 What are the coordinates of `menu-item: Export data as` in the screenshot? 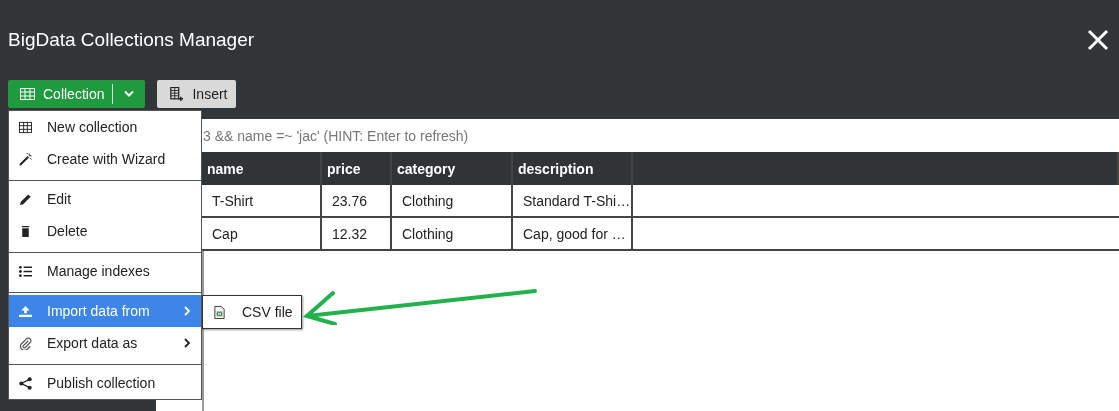 It's located at (105, 343).